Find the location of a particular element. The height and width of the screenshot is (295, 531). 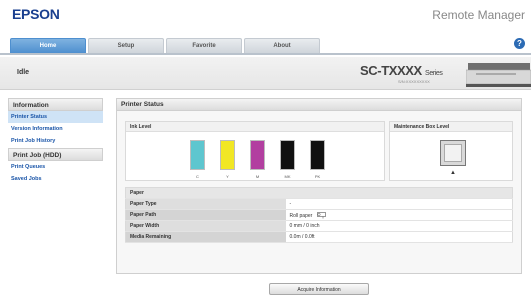

maintenance-box-title: Maintenance Box Level is located at coordinates (451, 127).